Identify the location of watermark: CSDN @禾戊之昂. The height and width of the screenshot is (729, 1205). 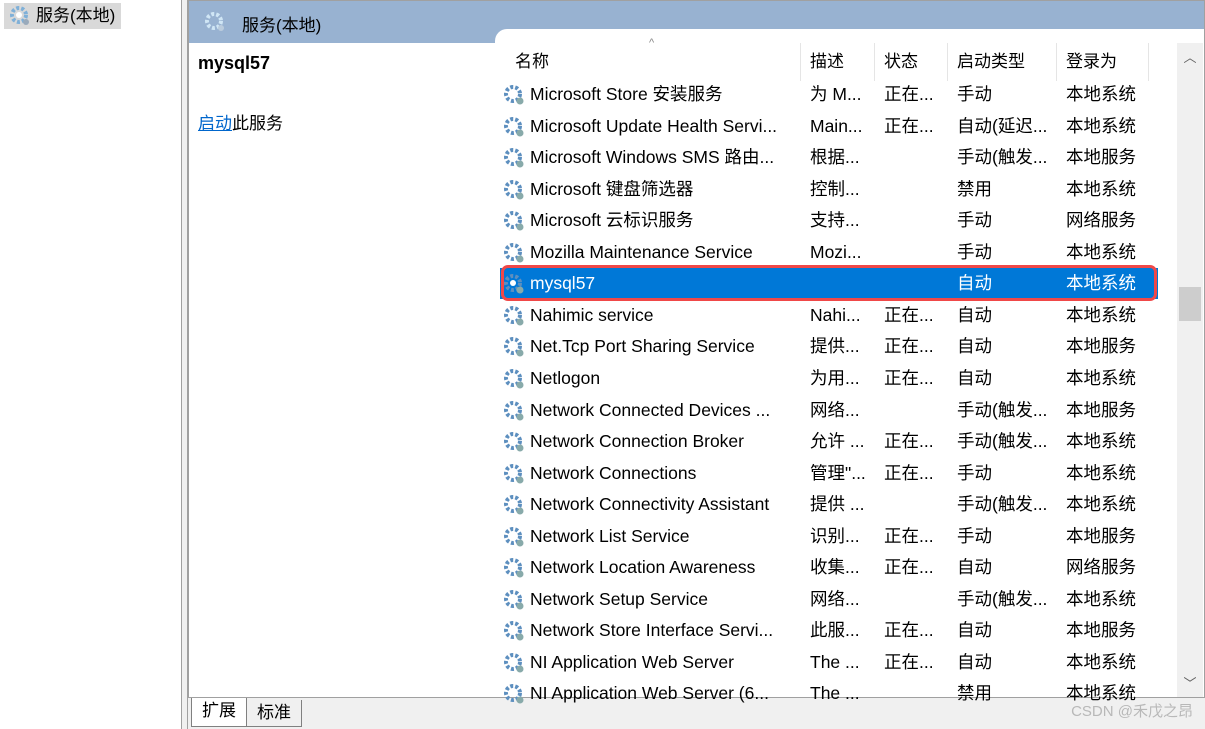
(1132, 711).